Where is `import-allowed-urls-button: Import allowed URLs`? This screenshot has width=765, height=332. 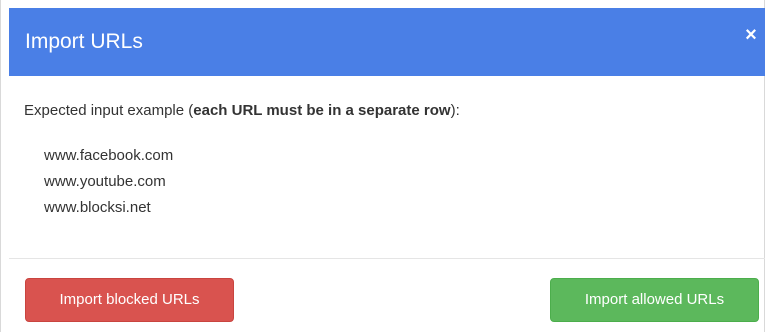
import-allowed-urls-button: Import allowed URLs is located at coordinates (654, 300).